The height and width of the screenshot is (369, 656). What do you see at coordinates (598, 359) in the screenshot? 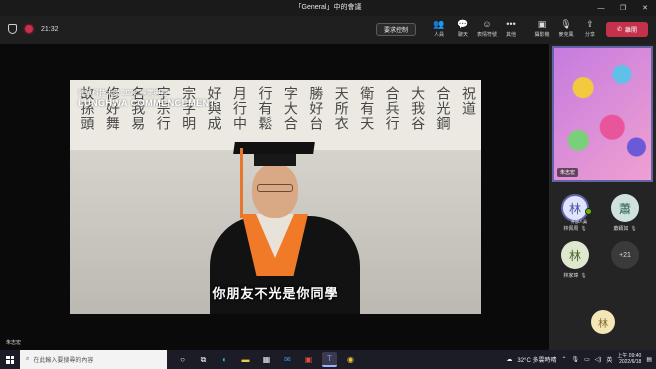
I see `volume-icon: ◁)` at bounding box center [598, 359].